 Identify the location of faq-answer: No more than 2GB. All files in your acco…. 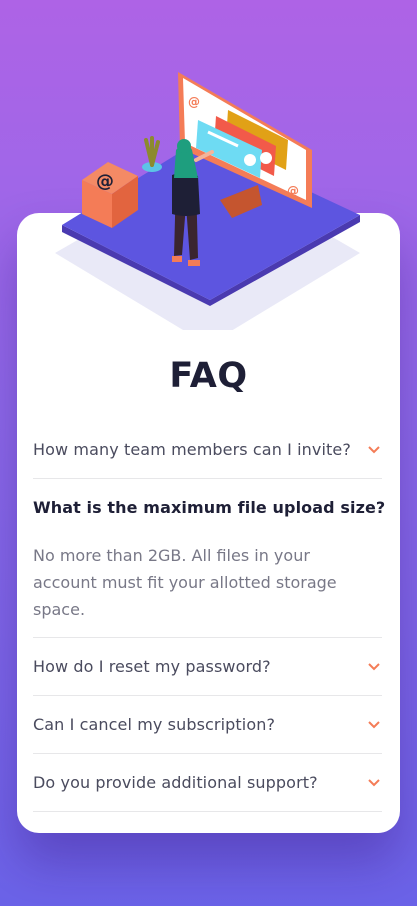
(185, 582).